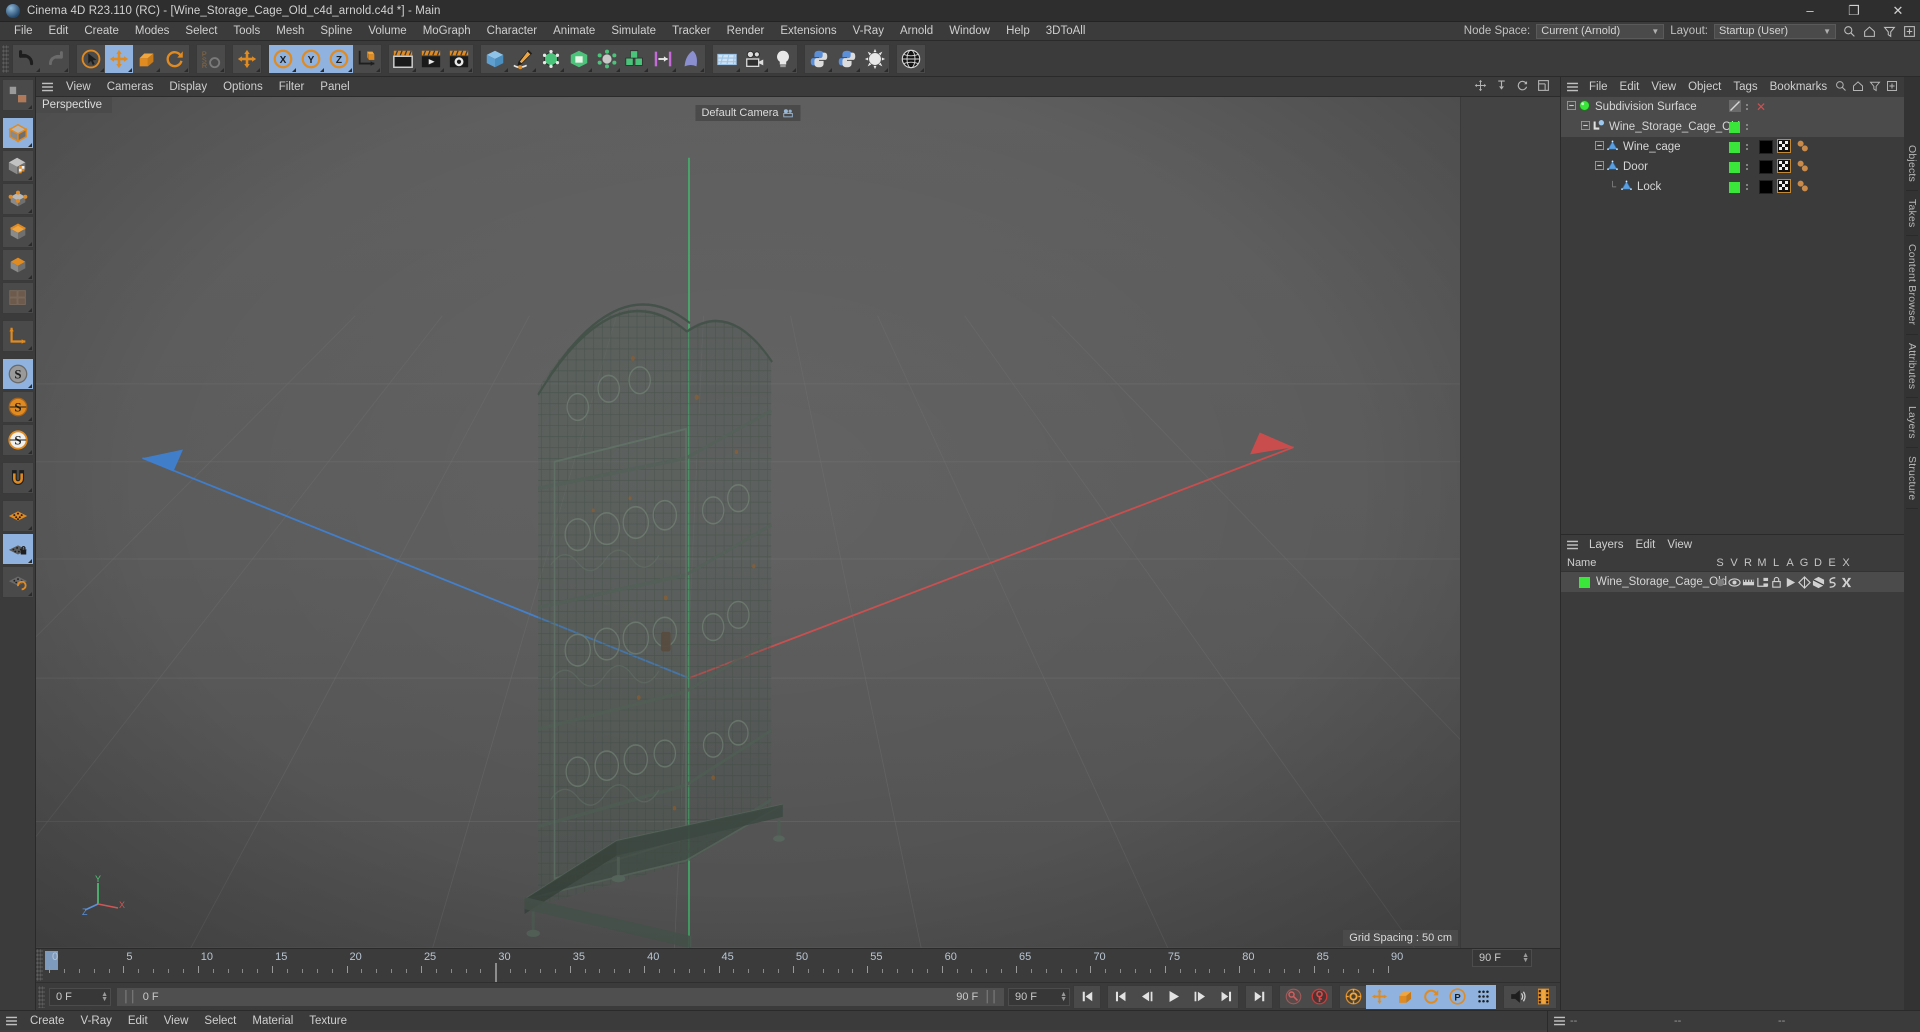  Describe the element at coordinates (916, 31) in the screenshot. I see `menu-item-arnold: Arnold` at that location.